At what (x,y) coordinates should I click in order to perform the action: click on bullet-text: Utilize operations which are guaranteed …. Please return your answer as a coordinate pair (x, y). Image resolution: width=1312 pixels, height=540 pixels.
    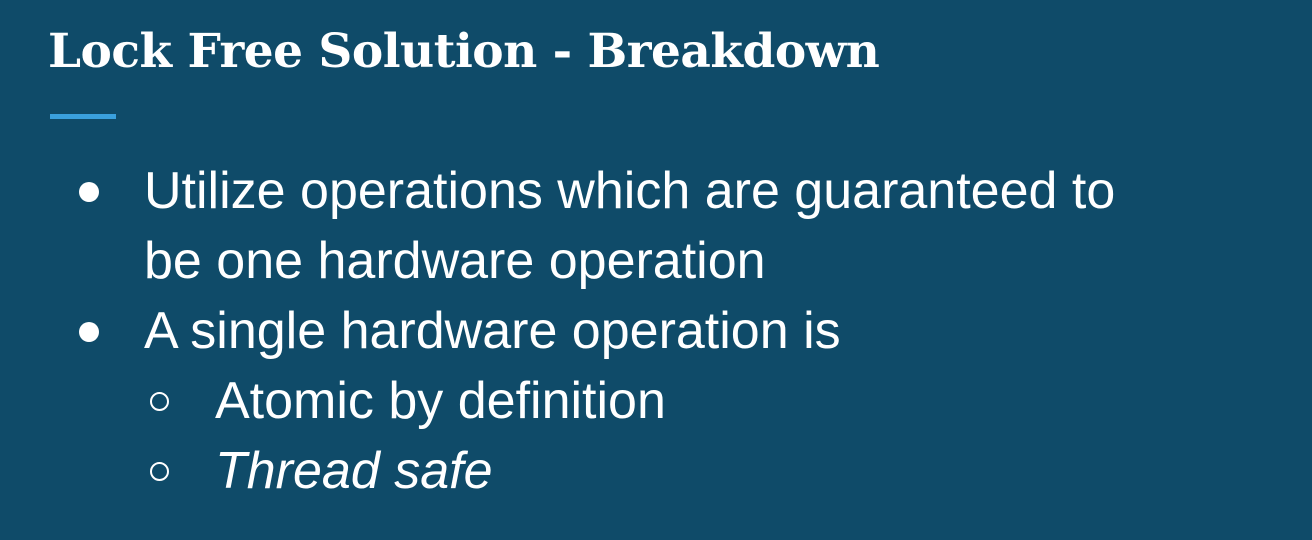
    Looking at the image, I should click on (630, 191).